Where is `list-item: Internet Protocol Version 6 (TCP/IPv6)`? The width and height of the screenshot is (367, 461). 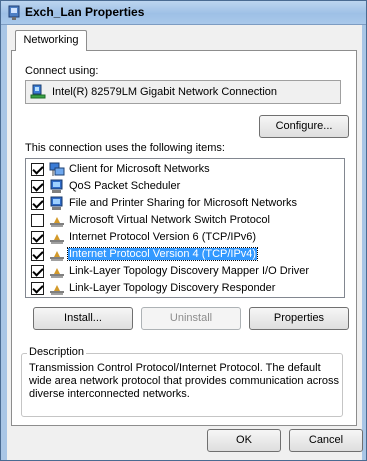 list-item: Internet Protocol Version 6 (TCP/IPv6) is located at coordinates (185, 237).